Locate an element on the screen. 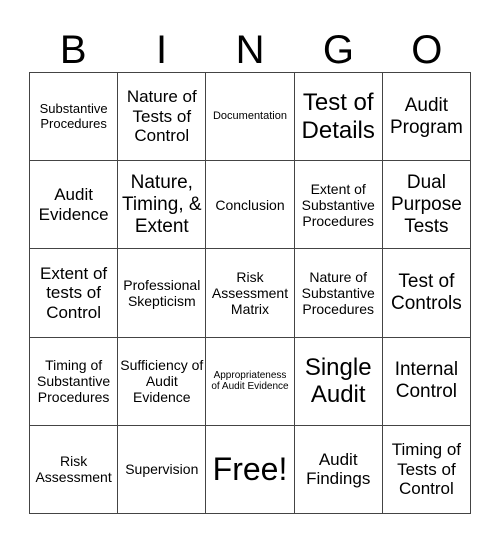 The height and width of the screenshot is (544, 500). bingo-cell: Risk Assessment Matrix is located at coordinates (250, 293).